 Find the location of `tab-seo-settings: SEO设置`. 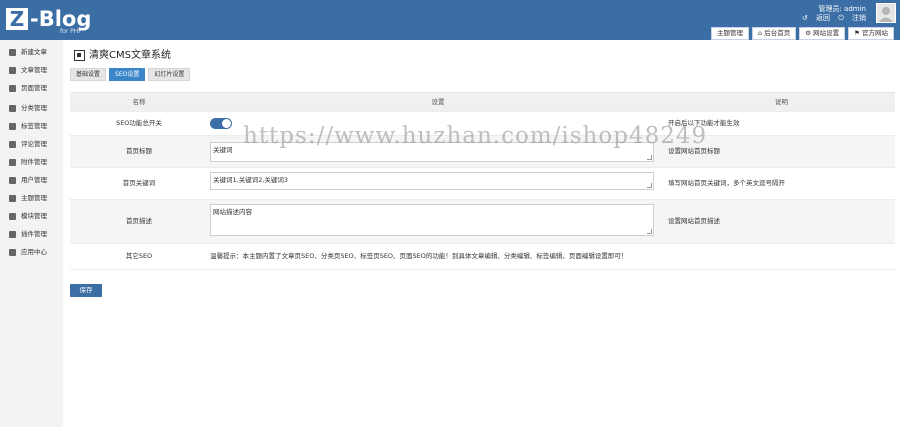

tab-seo-settings: SEO设置 is located at coordinates (127, 74).